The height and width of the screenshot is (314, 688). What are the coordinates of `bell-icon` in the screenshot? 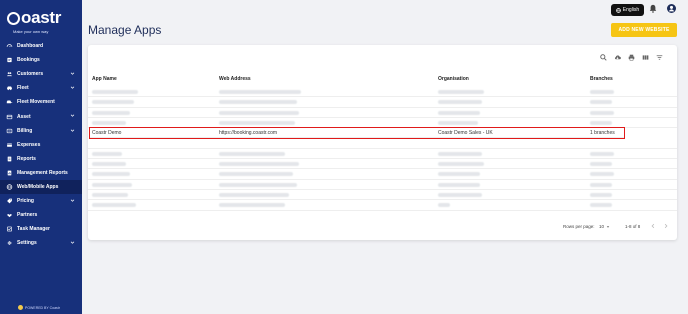 It's located at (653, 8).